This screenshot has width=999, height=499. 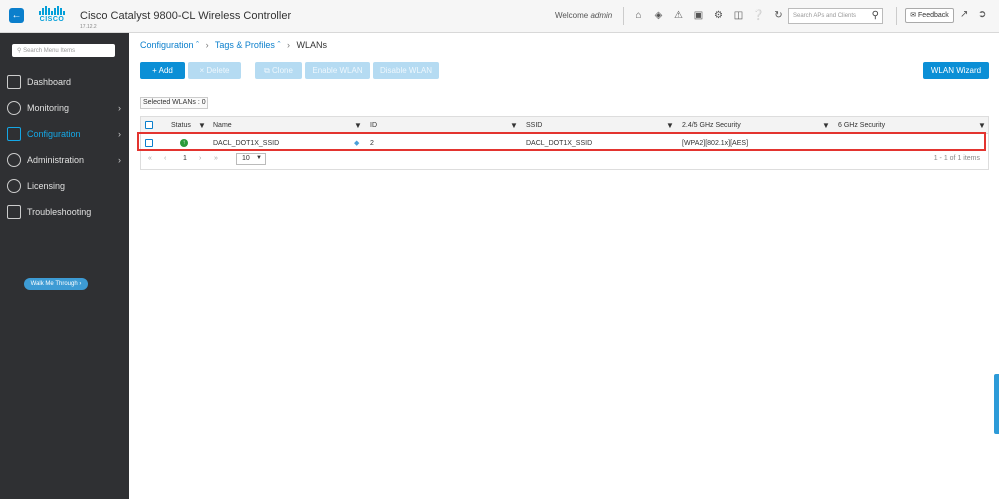 What do you see at coordinates (88, 27) in the screenshot?
I see `version-label: 17.12.2` at bounding box center [88, 27].